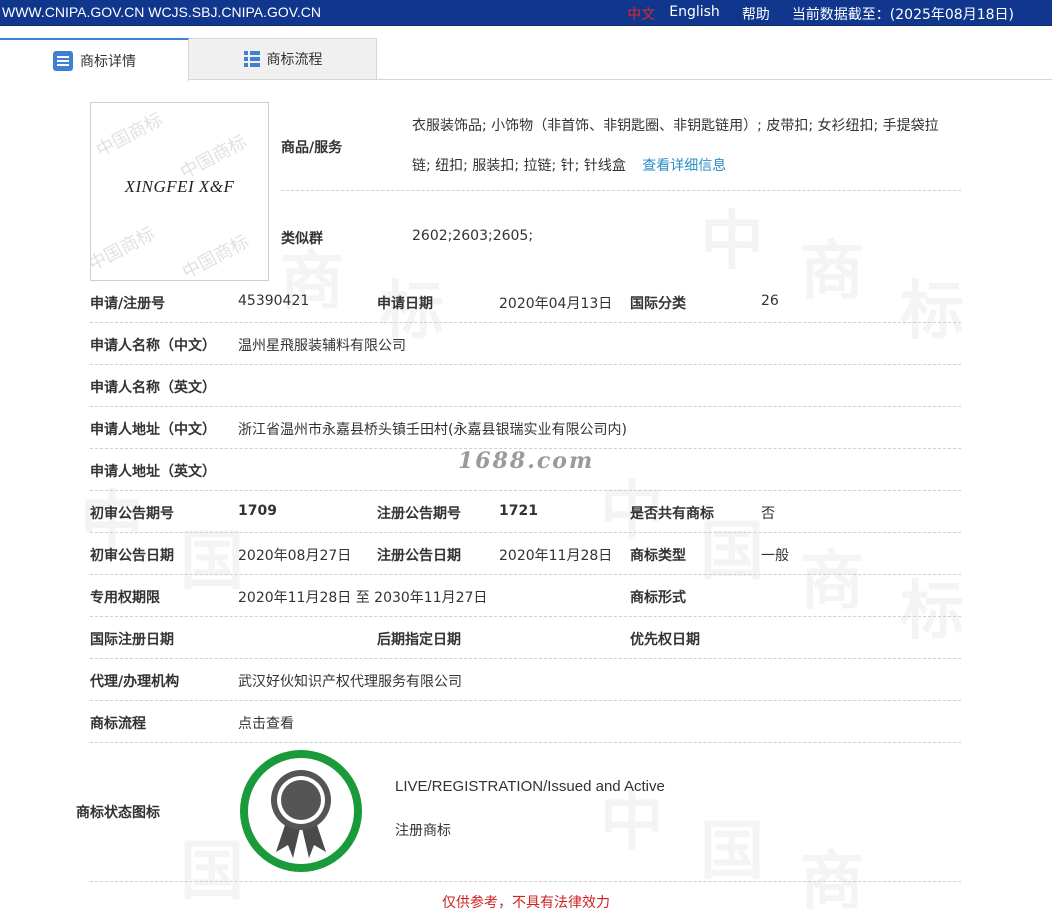 Image resolution: width=1052 pixels, height=922 pixels. Describe the element at coordinates (526, 903) in the screenshot. I see `legal-disclaimer: 仅供参考，不具有法律效力` at that location.